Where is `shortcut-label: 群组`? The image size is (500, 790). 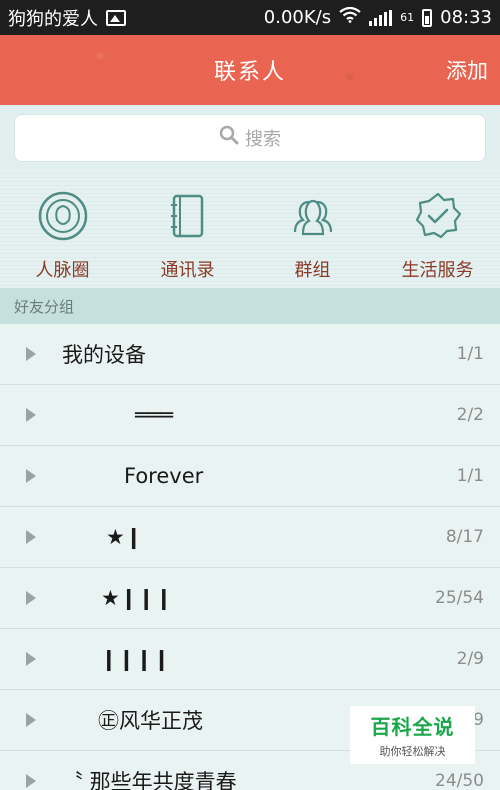 shortcut-label: 群组 is located at coordinates (312, 270).